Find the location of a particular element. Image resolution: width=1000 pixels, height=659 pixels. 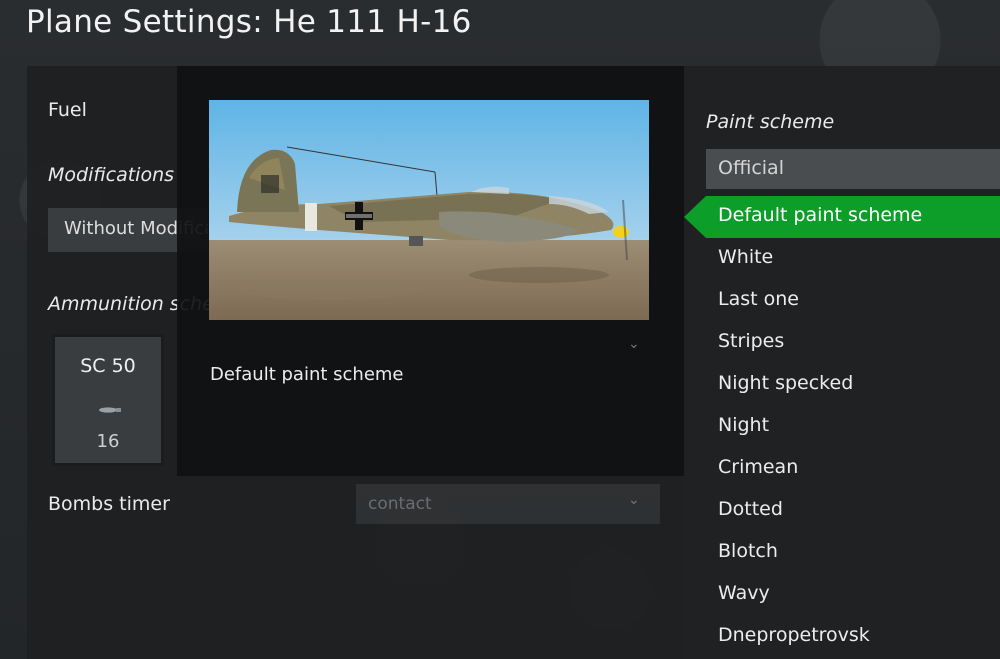

preview-caption: Default paint scheme is located at coordinates (307, 374).